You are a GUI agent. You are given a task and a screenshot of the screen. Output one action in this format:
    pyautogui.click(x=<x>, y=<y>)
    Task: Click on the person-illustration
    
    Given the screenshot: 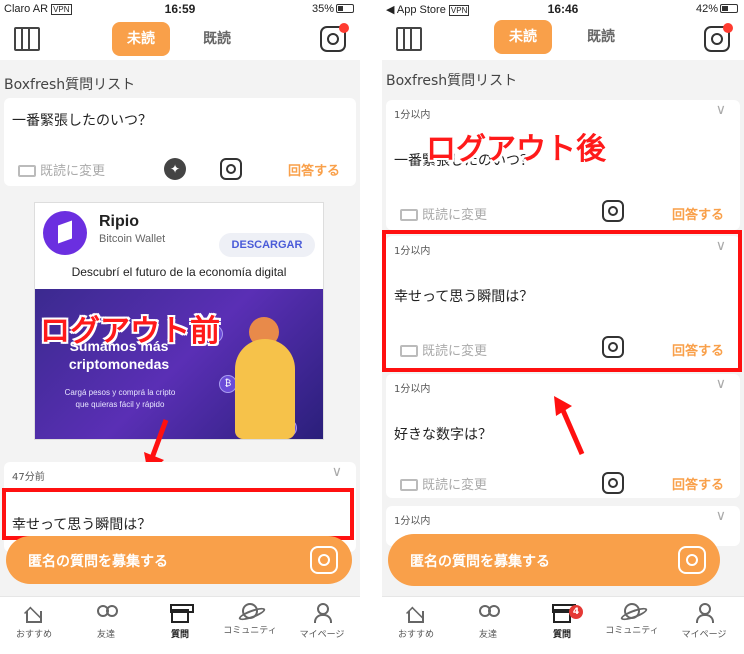 What is the action you would take?
    pyautogui.click(x=265, y=389)
    